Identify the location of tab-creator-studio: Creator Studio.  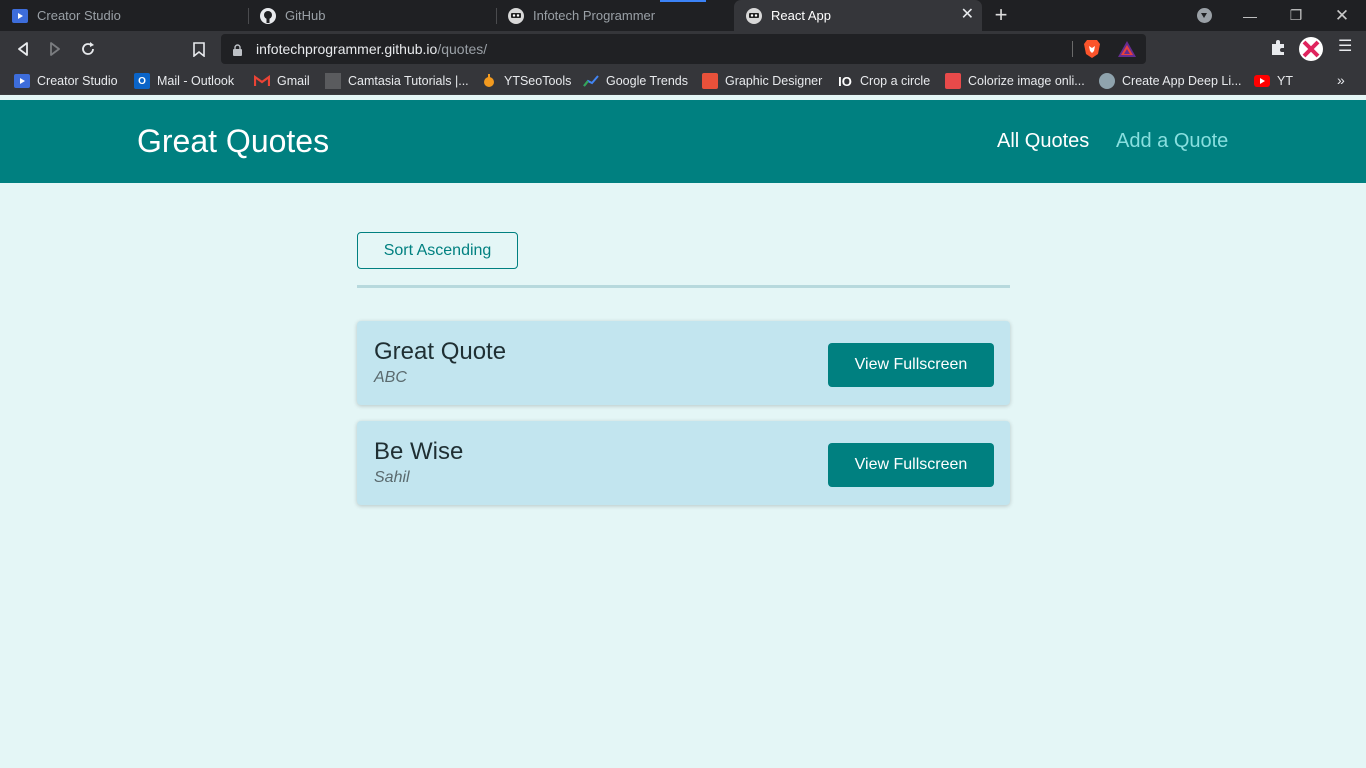
(124, 15).